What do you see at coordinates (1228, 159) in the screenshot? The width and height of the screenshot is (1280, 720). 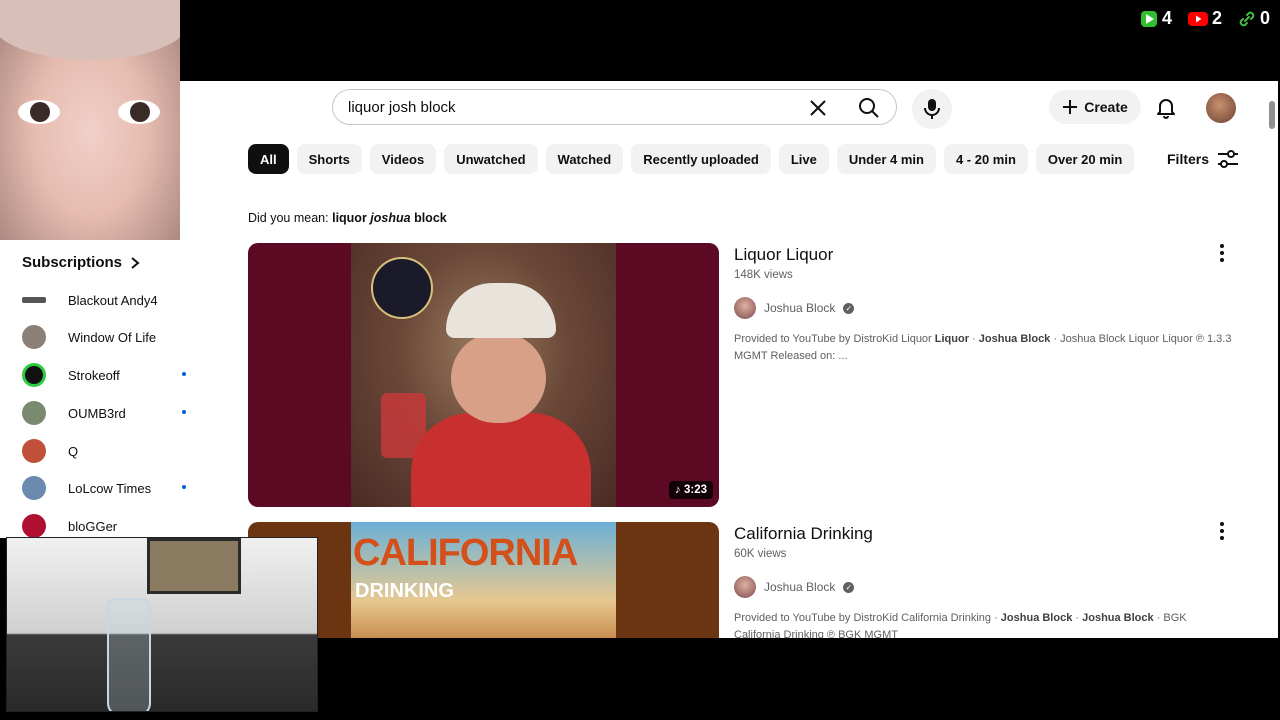 I see `sliders-icon` at bounding box center [1228, 159].